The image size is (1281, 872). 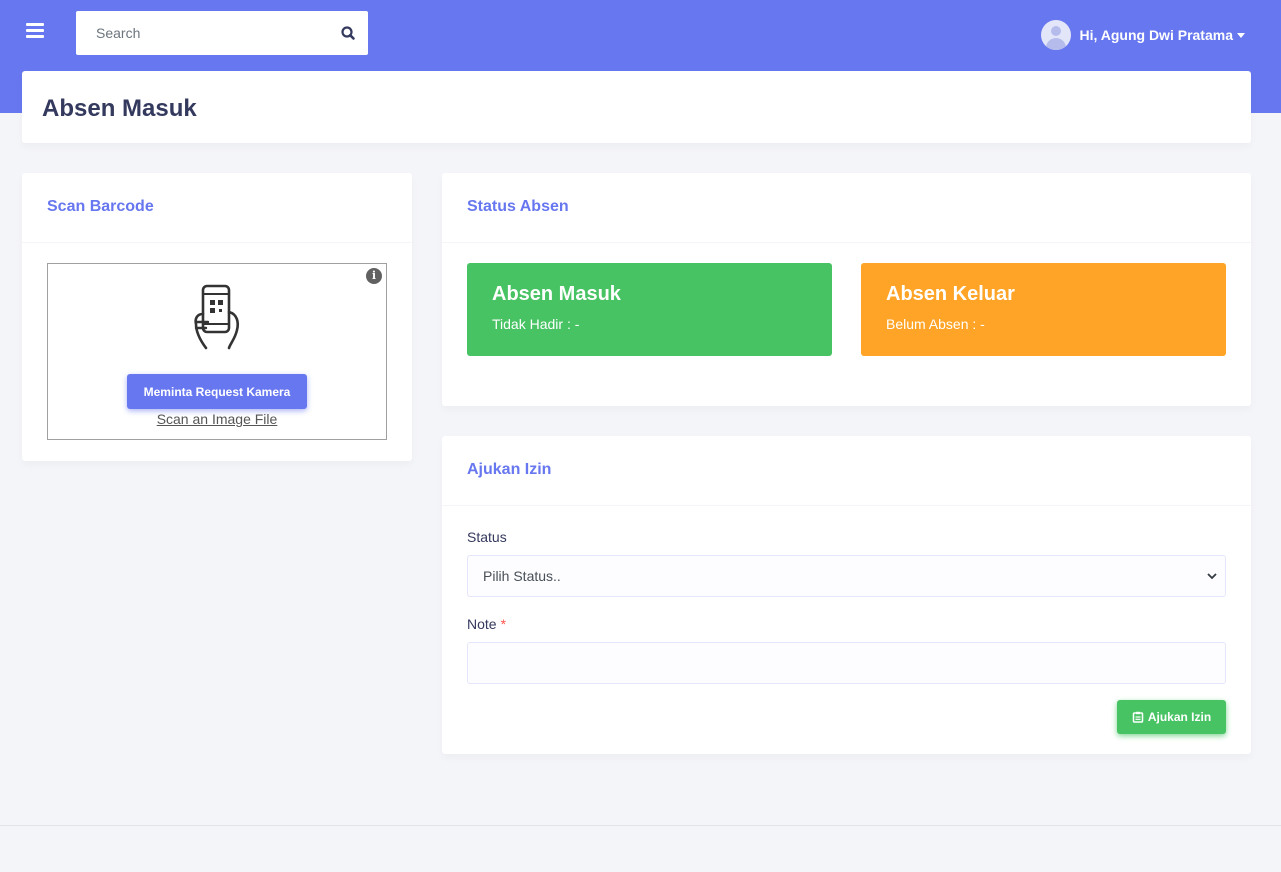 I want to click on scan-image-file-link: Scan an Image File, so click(x=217, y=419).